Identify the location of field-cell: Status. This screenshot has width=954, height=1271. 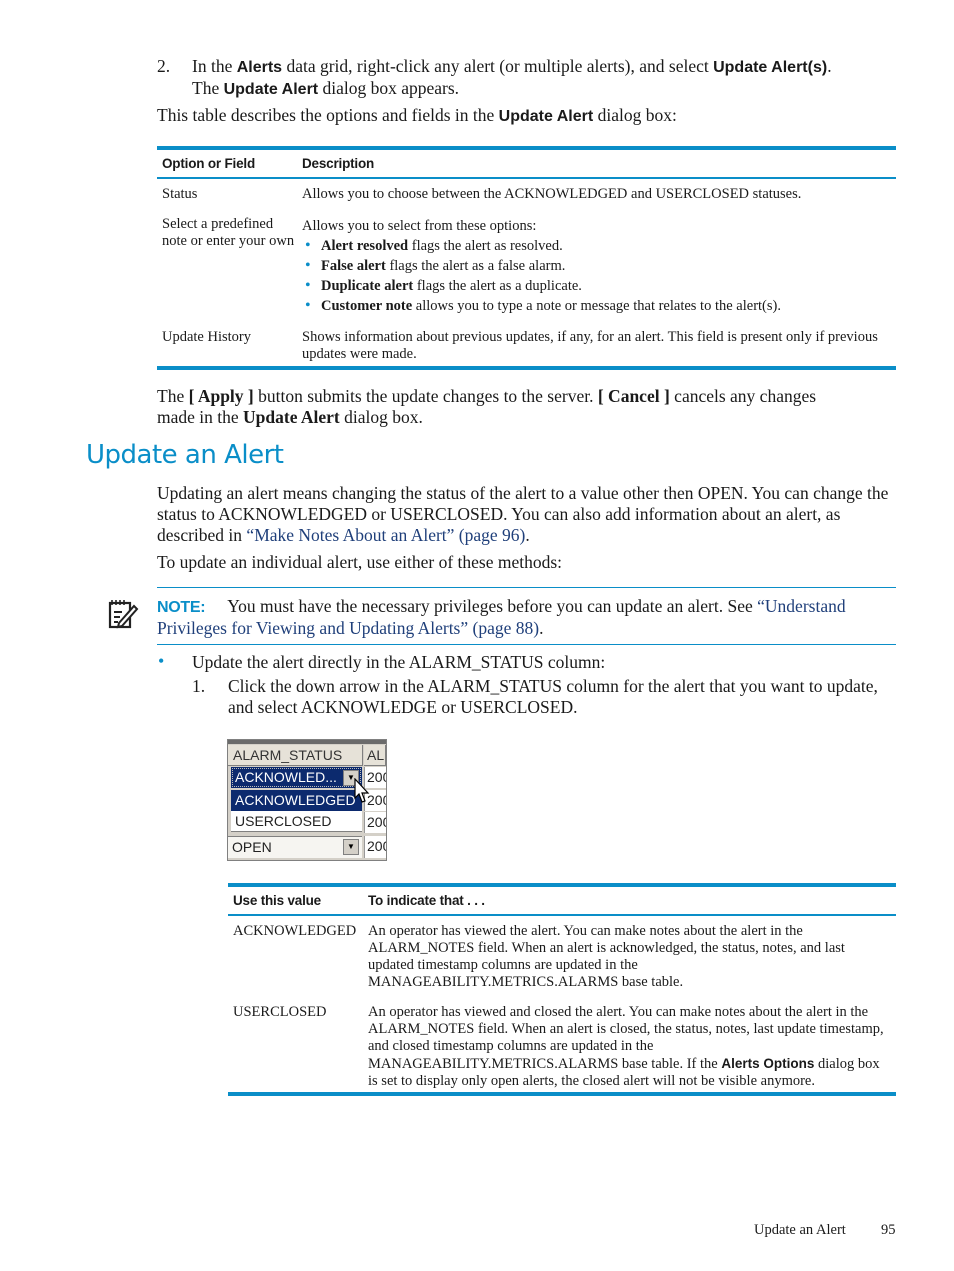
(180, 194).